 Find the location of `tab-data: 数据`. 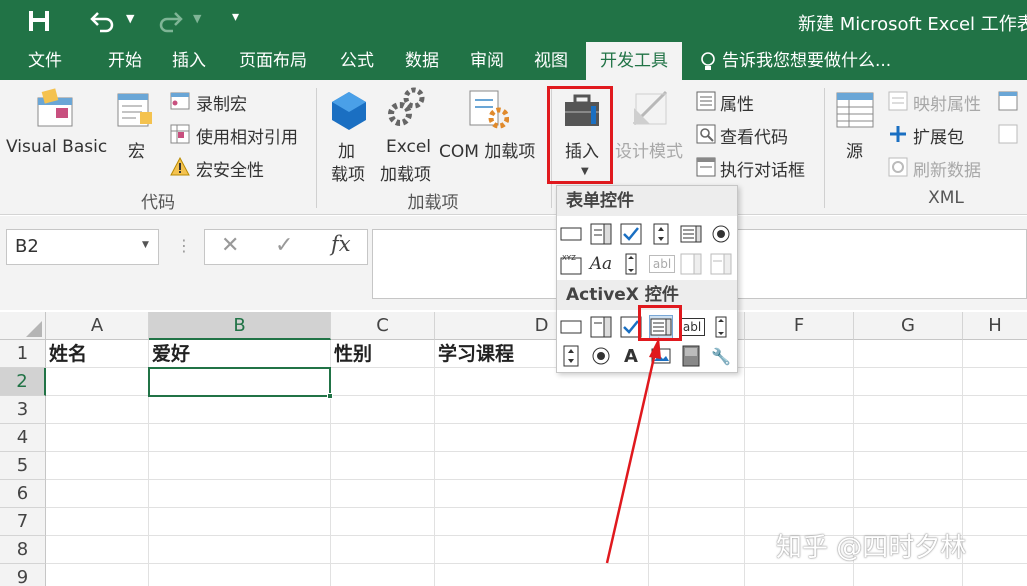

tab-data: 数据 is located at coordinates (422, 61).